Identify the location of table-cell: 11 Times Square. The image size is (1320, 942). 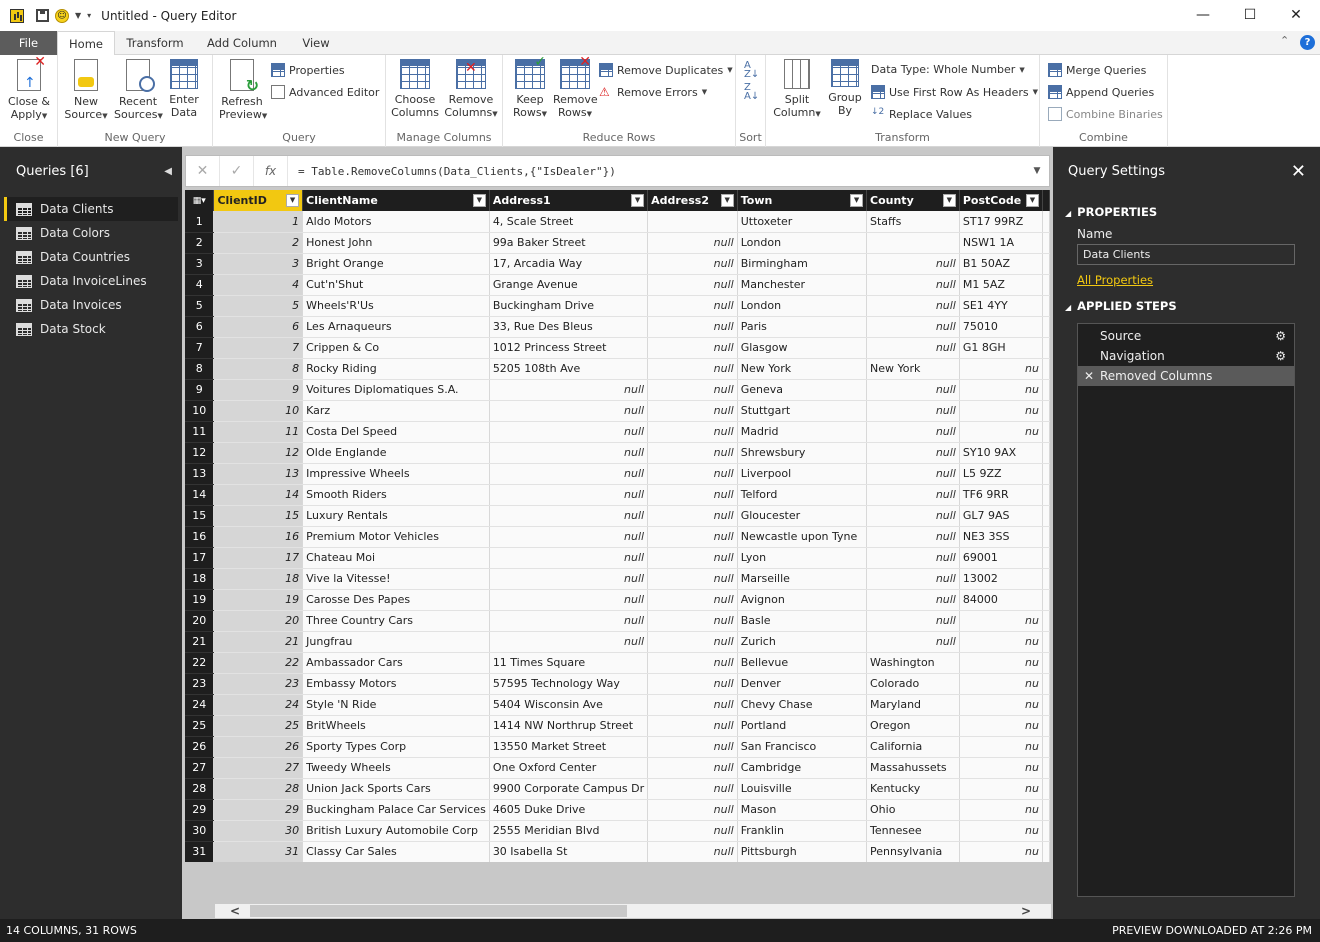
(569, 663).